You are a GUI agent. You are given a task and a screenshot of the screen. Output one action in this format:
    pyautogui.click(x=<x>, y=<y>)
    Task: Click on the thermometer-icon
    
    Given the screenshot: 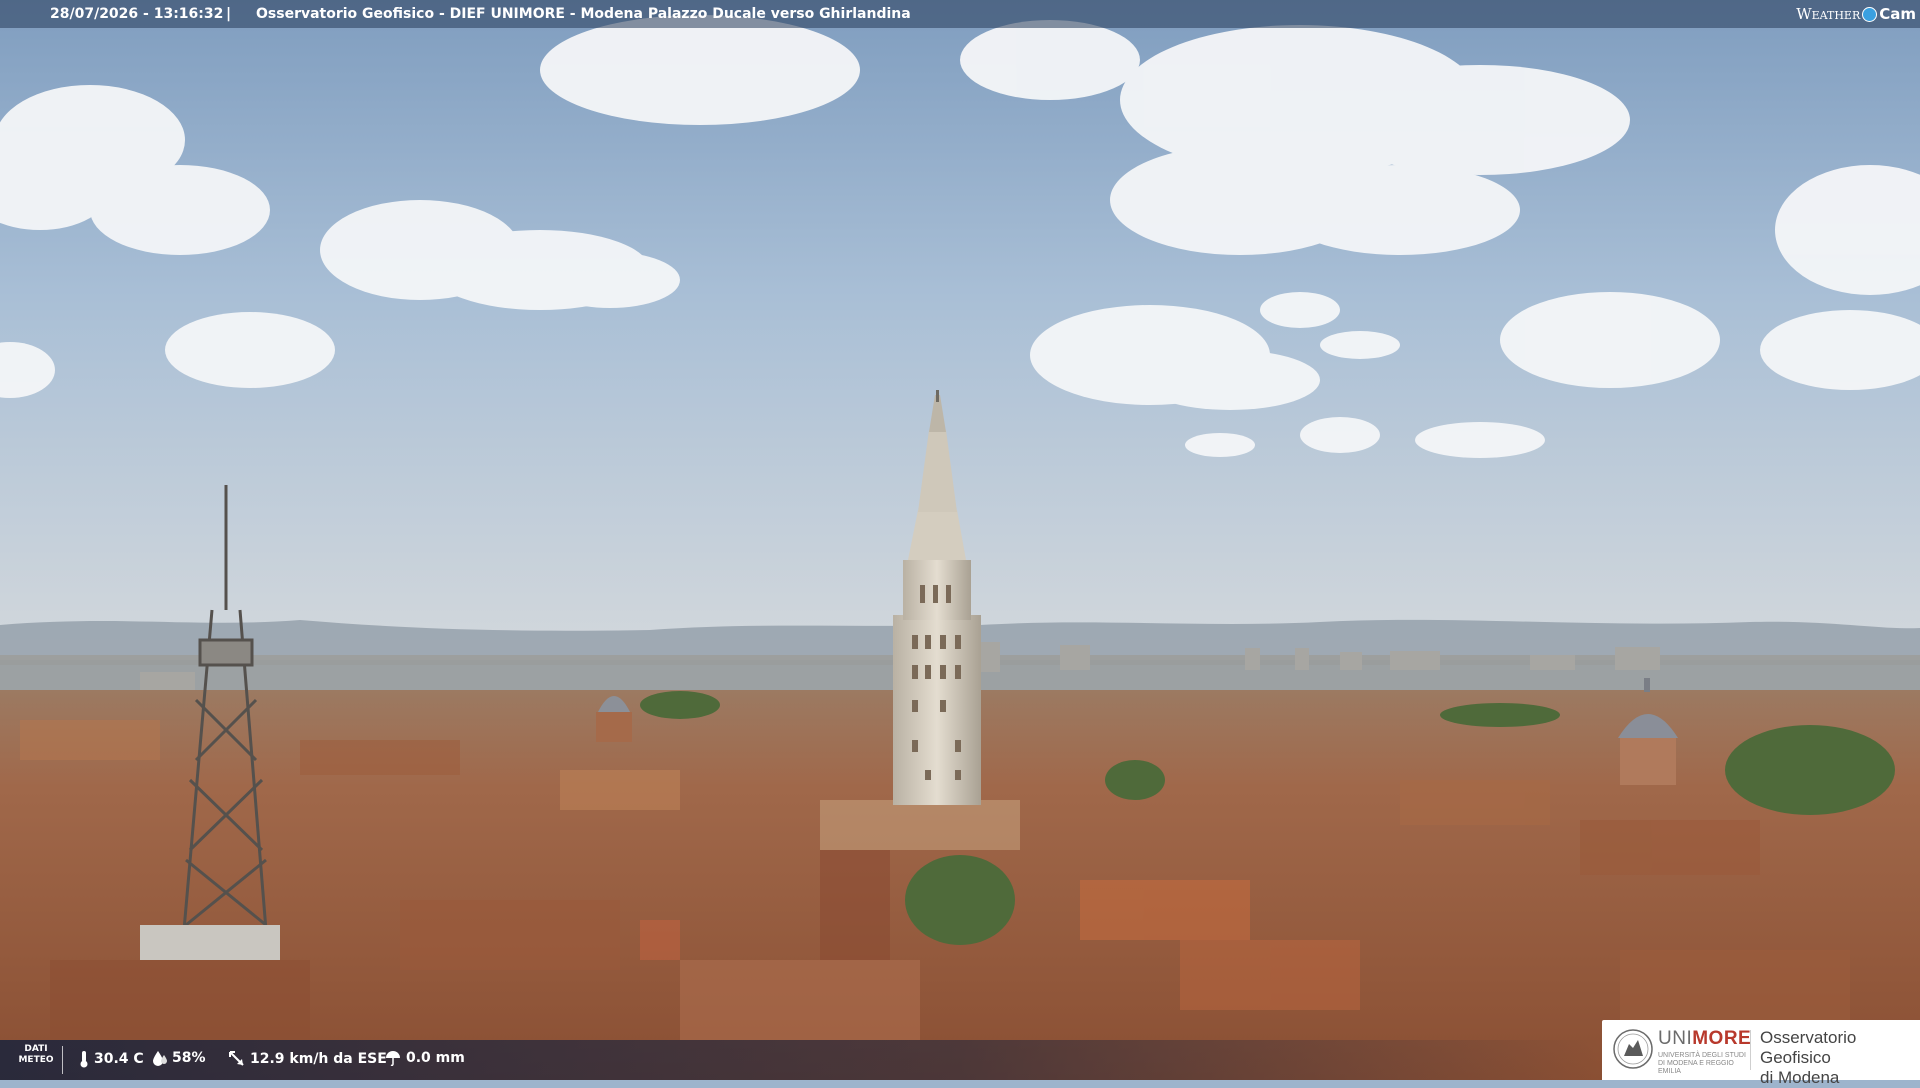 What is the action you would take?
    pyautogui.click(x=84, y=1059)
    